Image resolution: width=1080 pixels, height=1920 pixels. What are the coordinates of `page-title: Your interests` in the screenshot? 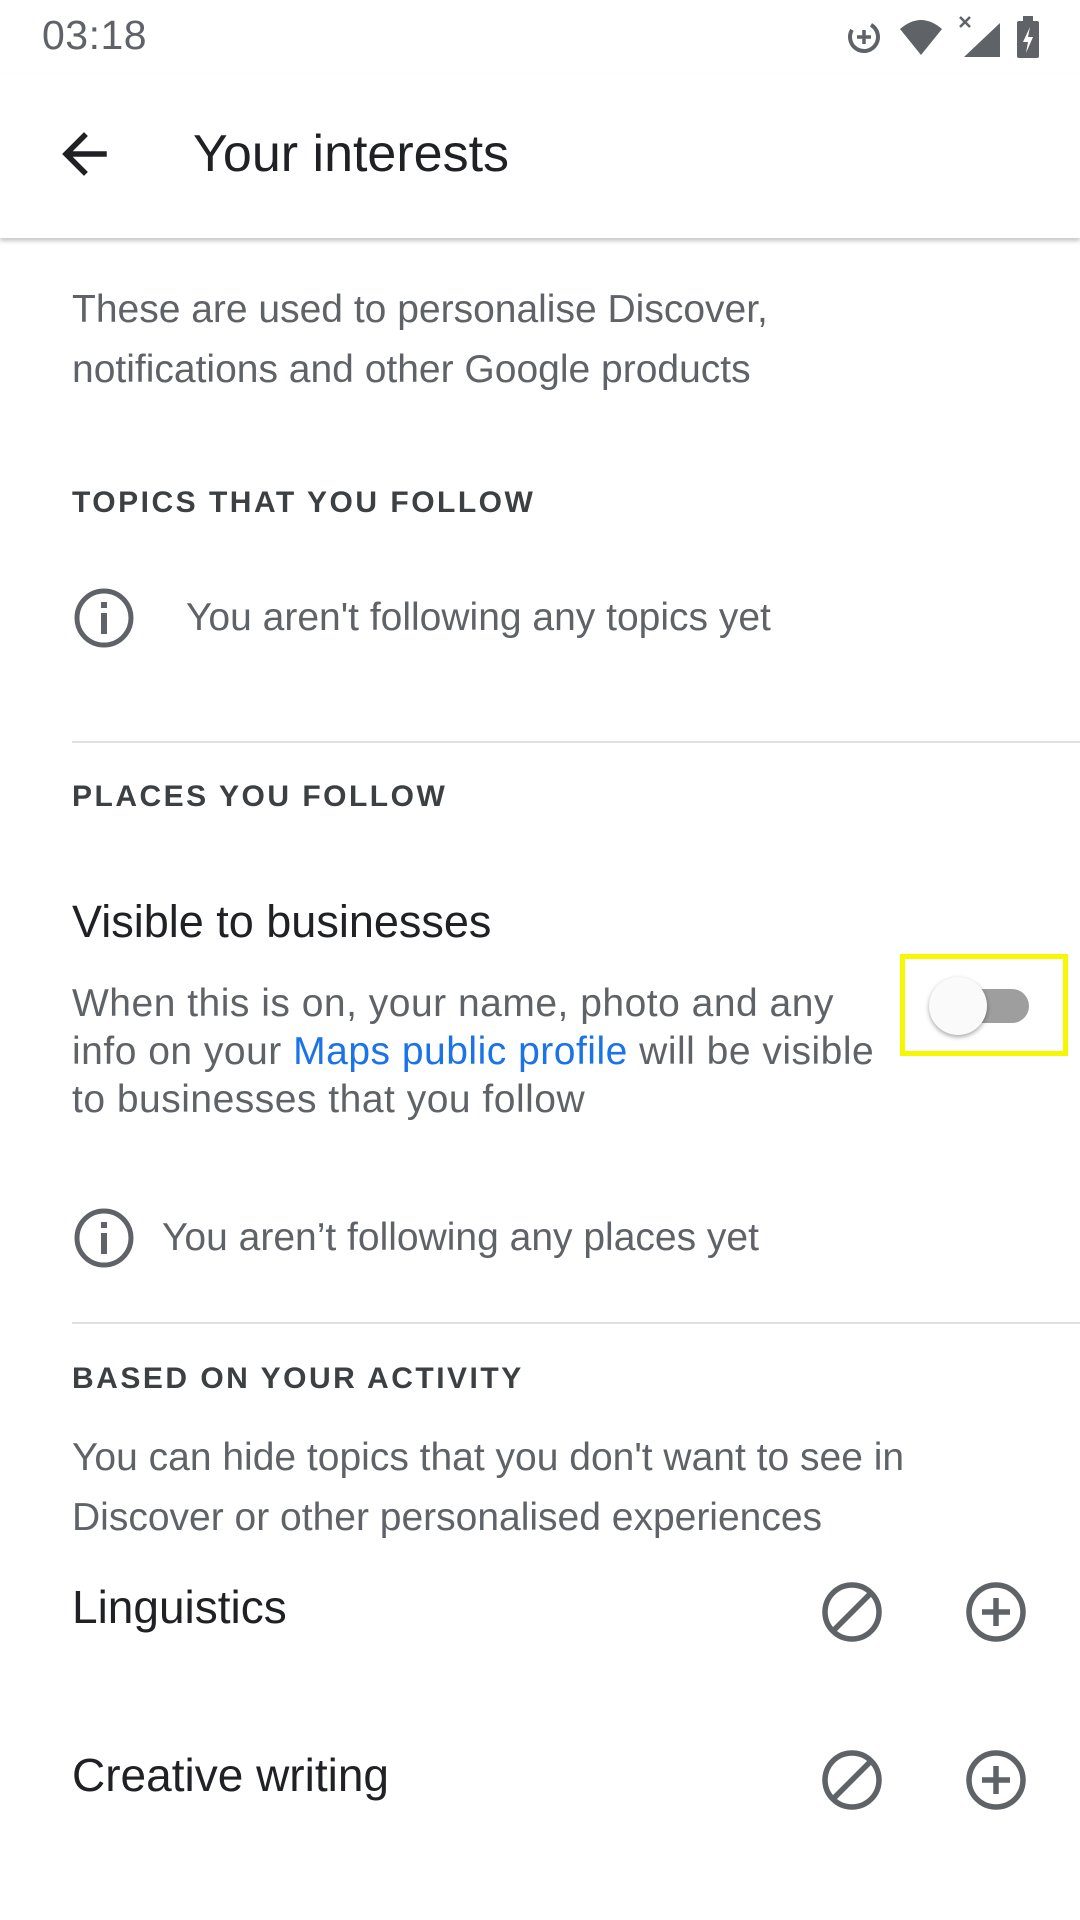 It's located at (351, 154).